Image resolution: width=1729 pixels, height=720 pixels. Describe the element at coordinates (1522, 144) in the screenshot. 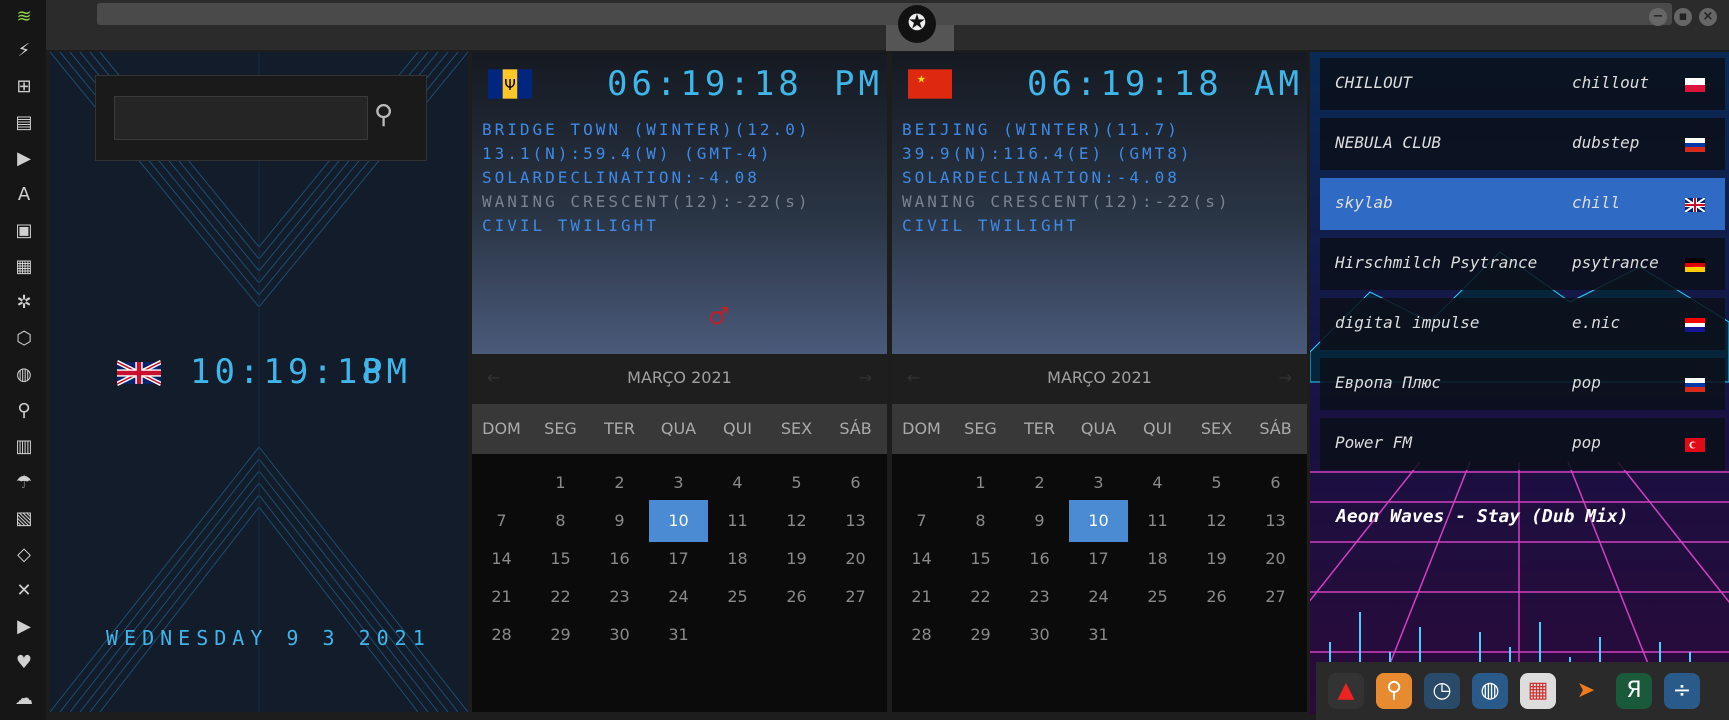

I see `station-item: NEBULA CLUB dubstep` at that location.